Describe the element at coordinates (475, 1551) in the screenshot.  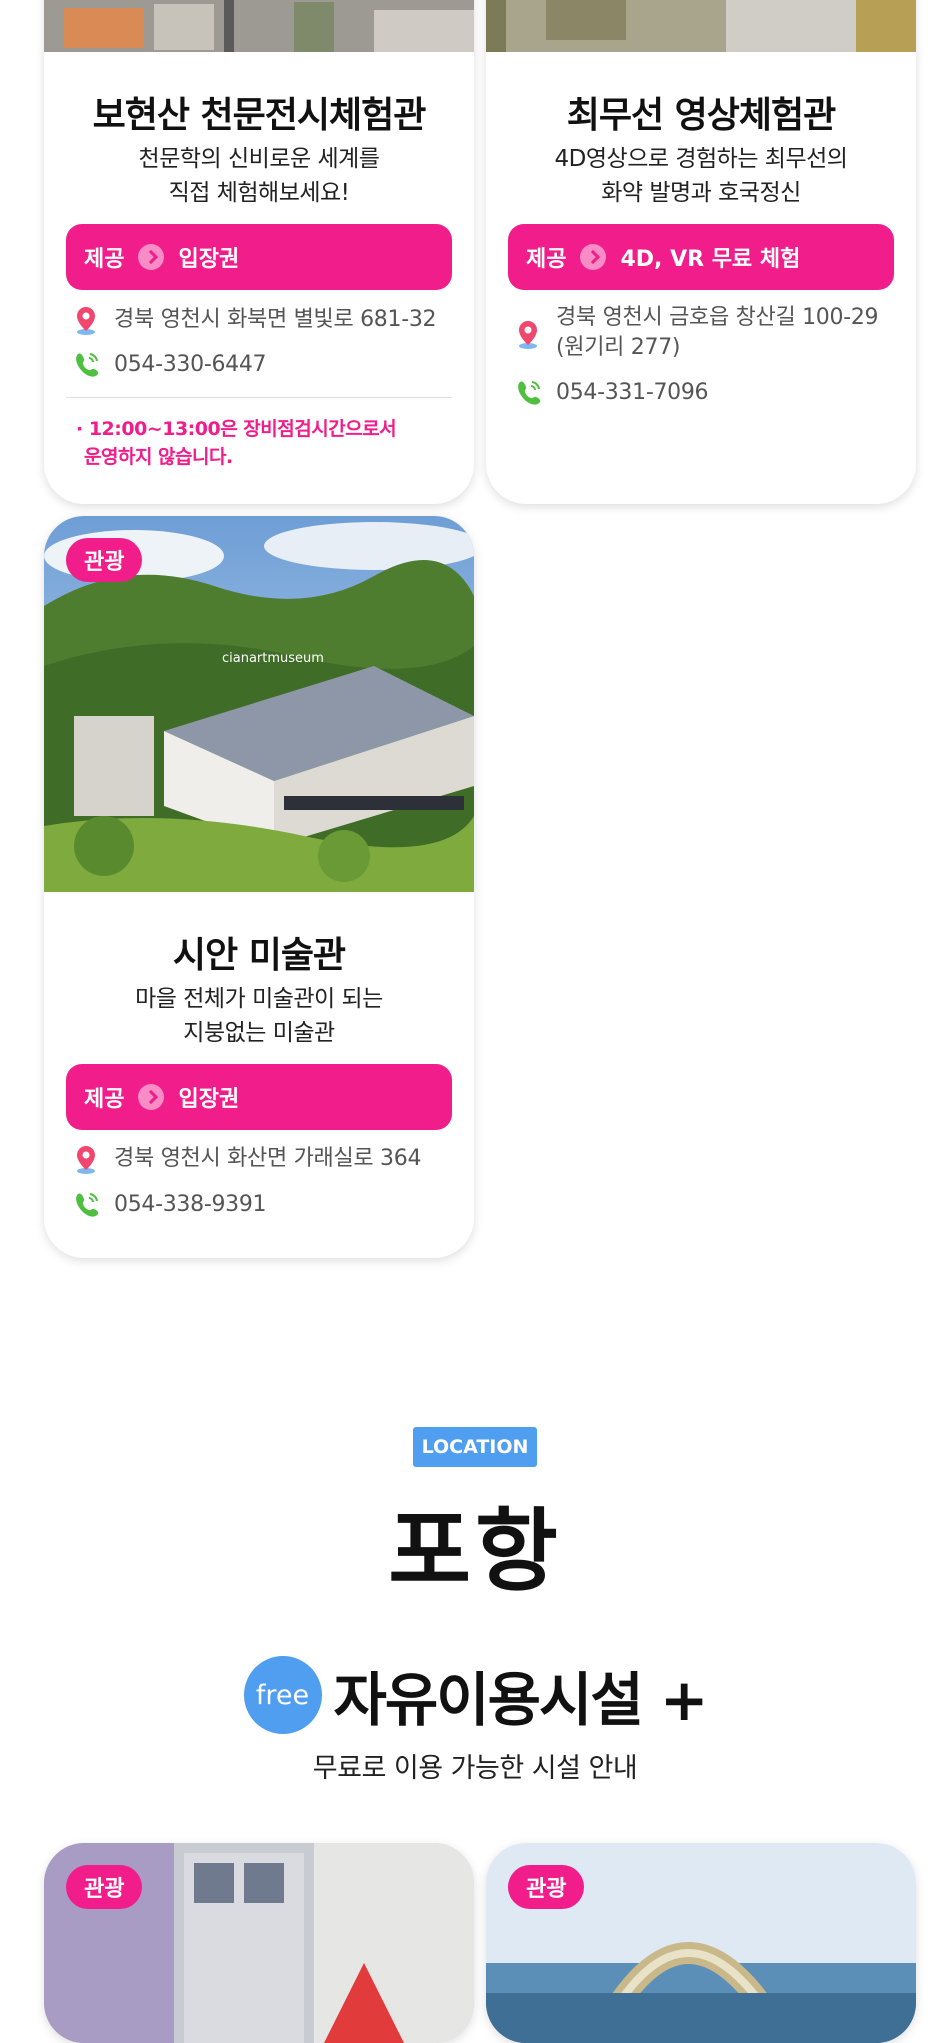
I see `region-title: 포항` at that location.